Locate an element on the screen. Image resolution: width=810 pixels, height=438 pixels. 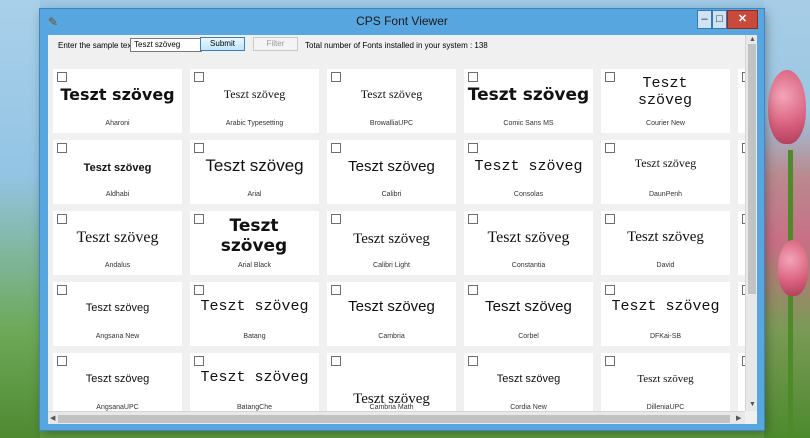
maximize-button: □ is located at coordinates (719, 19).